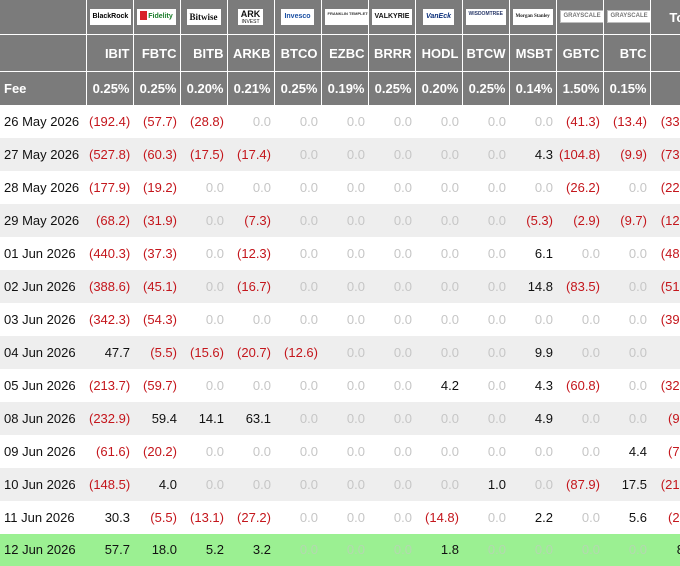 The height and width of the screenshot is (566, 680). I want to click on row-total: (519.1), so click(665, 286).